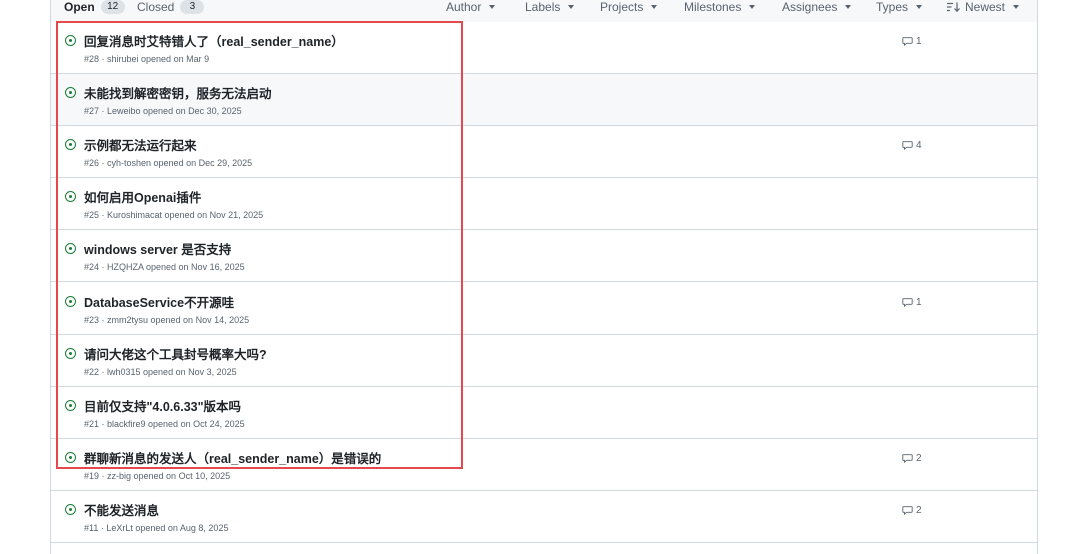 This screenshot has width=1080, height=554. I want to click on milestones-filter-label: Milestones, so click(713, 7).